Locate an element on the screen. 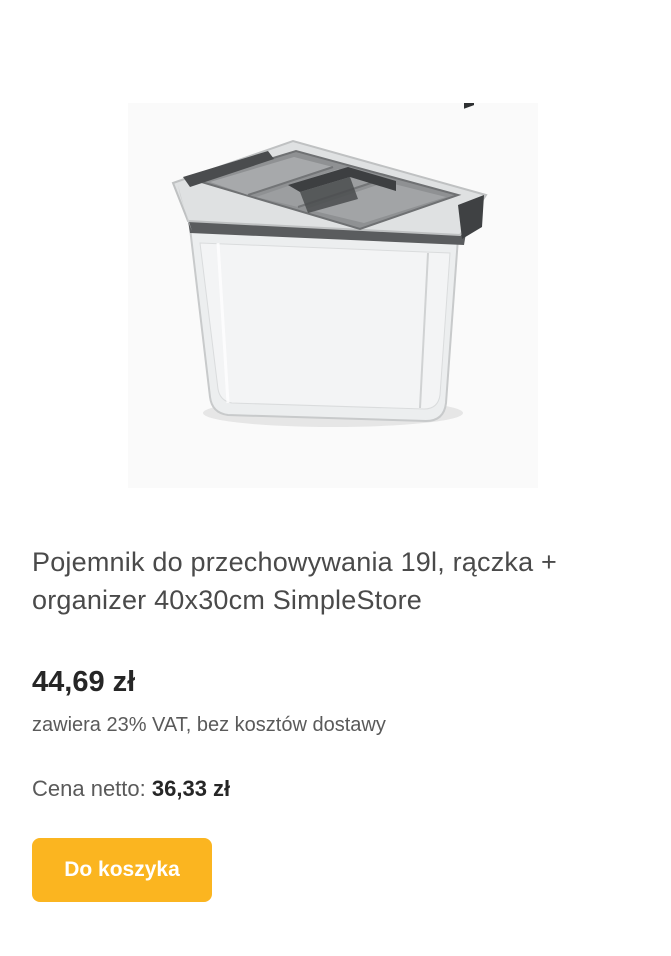 The width and height of the screenshot is (671, 956). add-to-cart-button: Do koszyka is located at coordinates (122, 870).